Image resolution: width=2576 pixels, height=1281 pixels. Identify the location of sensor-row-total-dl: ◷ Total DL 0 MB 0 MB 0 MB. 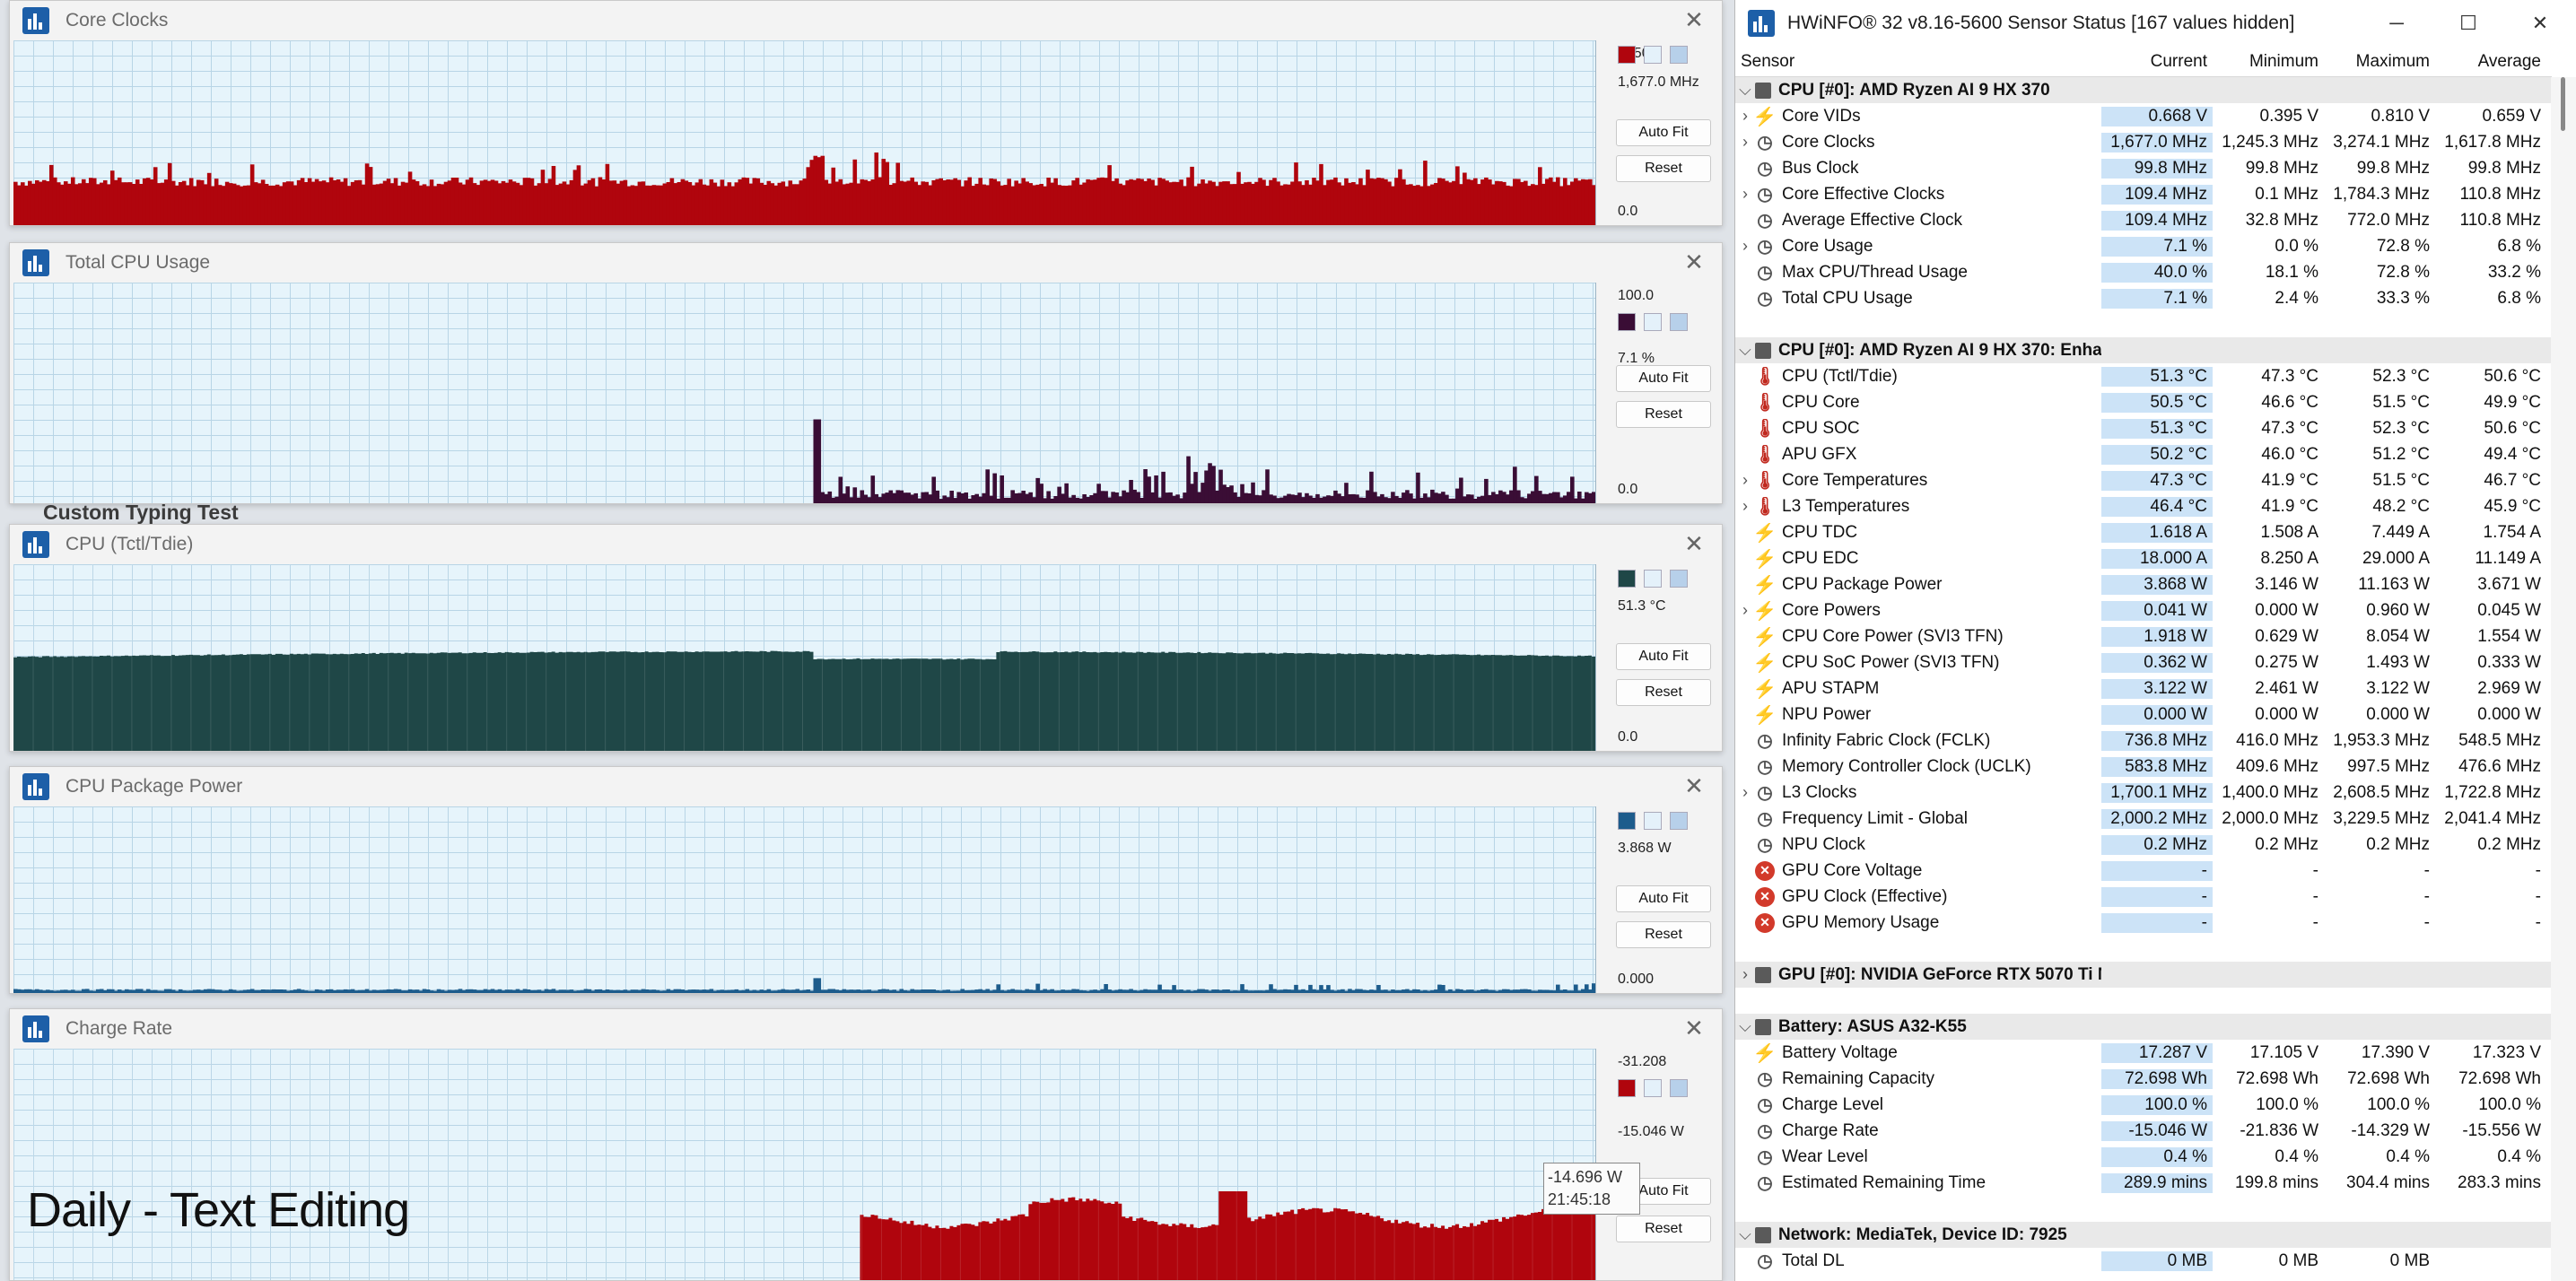
(2144, 1261).